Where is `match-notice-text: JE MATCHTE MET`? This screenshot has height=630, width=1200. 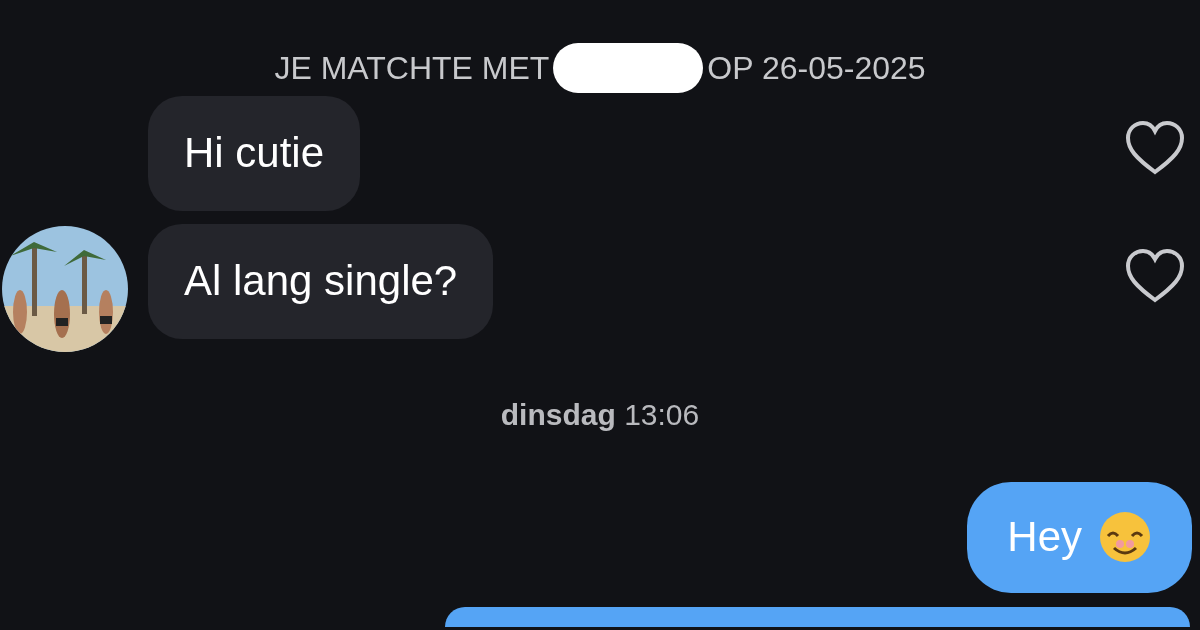
match-notice-text: JE MATCHTE MET is located at coordinates (412, 68).